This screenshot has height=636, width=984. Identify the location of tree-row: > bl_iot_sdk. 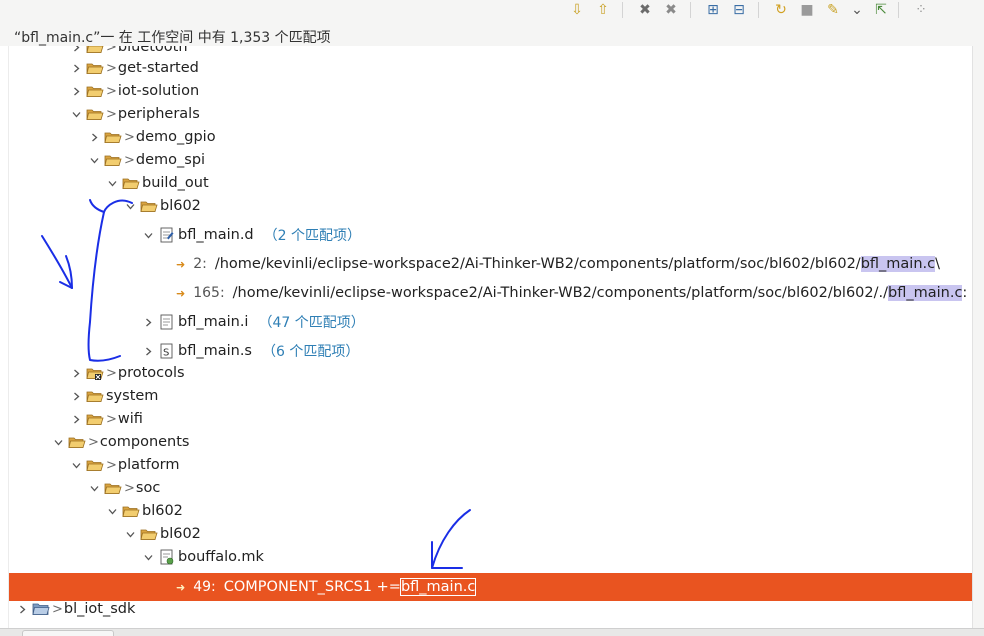
(491, 609).